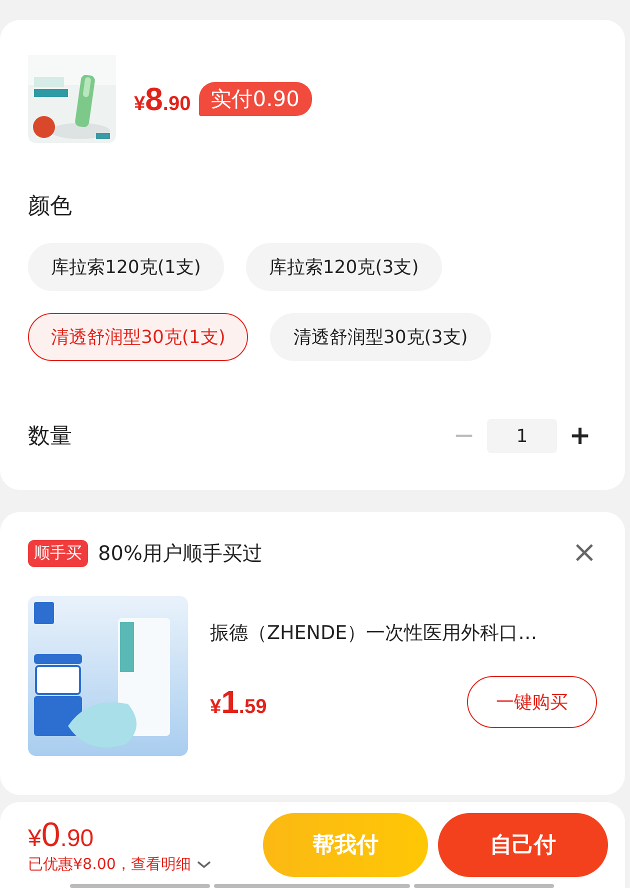 This screenshot has width=630, height=888. I want to click on option-chip: 库拉索120克(3支), so click(344, 267).